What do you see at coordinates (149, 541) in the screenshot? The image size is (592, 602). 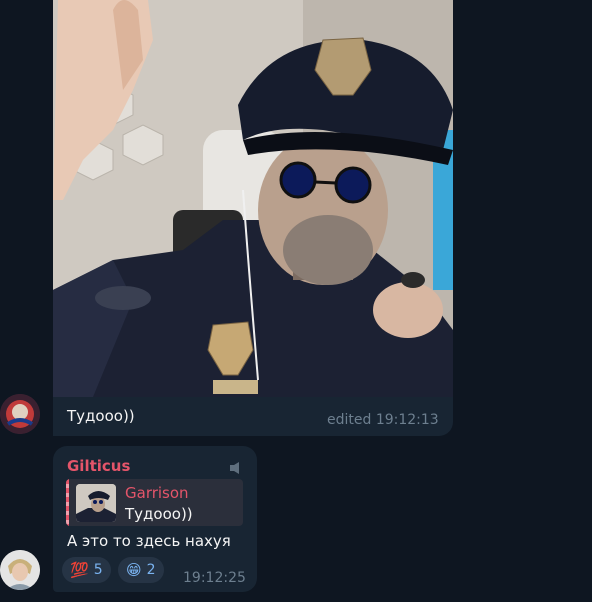 I see `message-text: А это то здесь нахуя` at bounding box center [149, 541].